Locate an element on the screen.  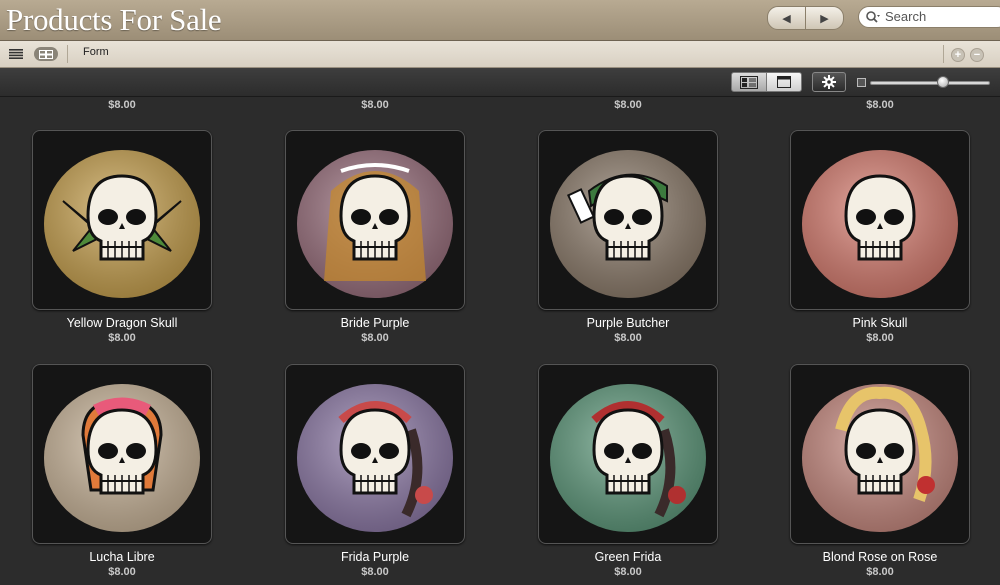
window-icon is located at coordinates (784, 82).